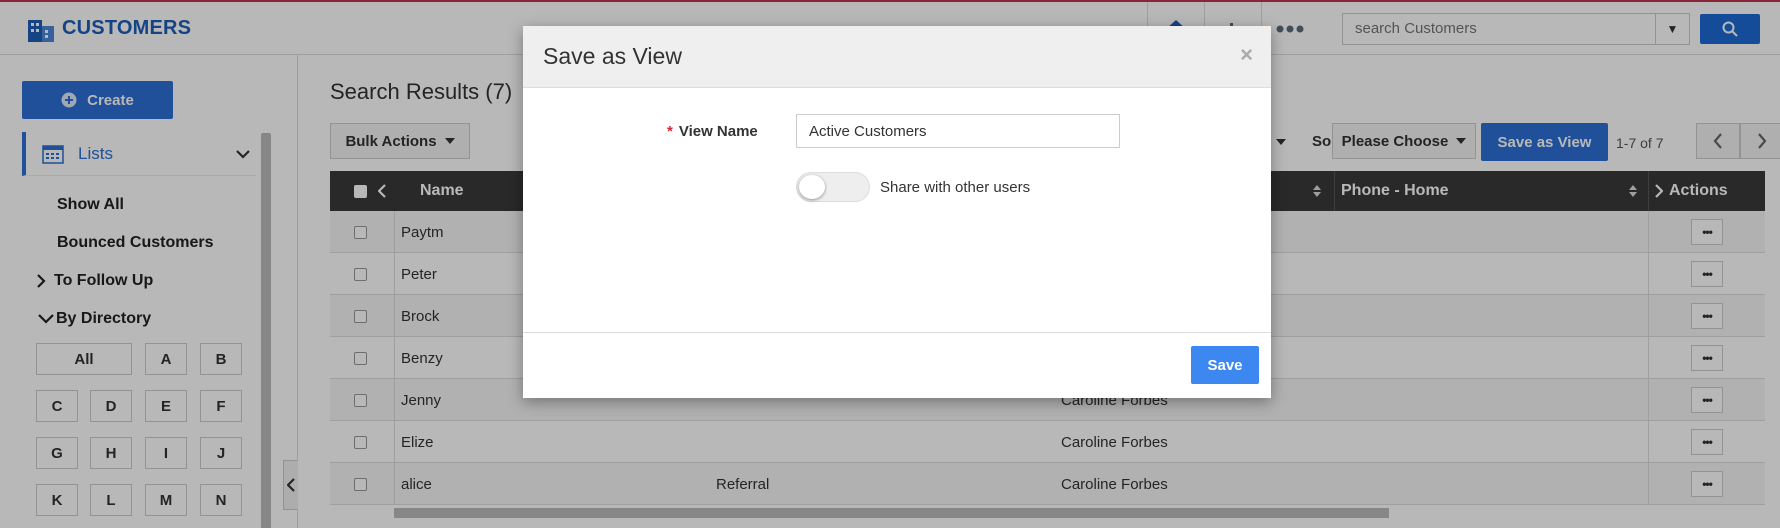 This screenshot has height=528, width=1780. What do you see at coordinates (812, 187) in the screenshot?
I see `toggle-knob` at bounding box center [812, 187].